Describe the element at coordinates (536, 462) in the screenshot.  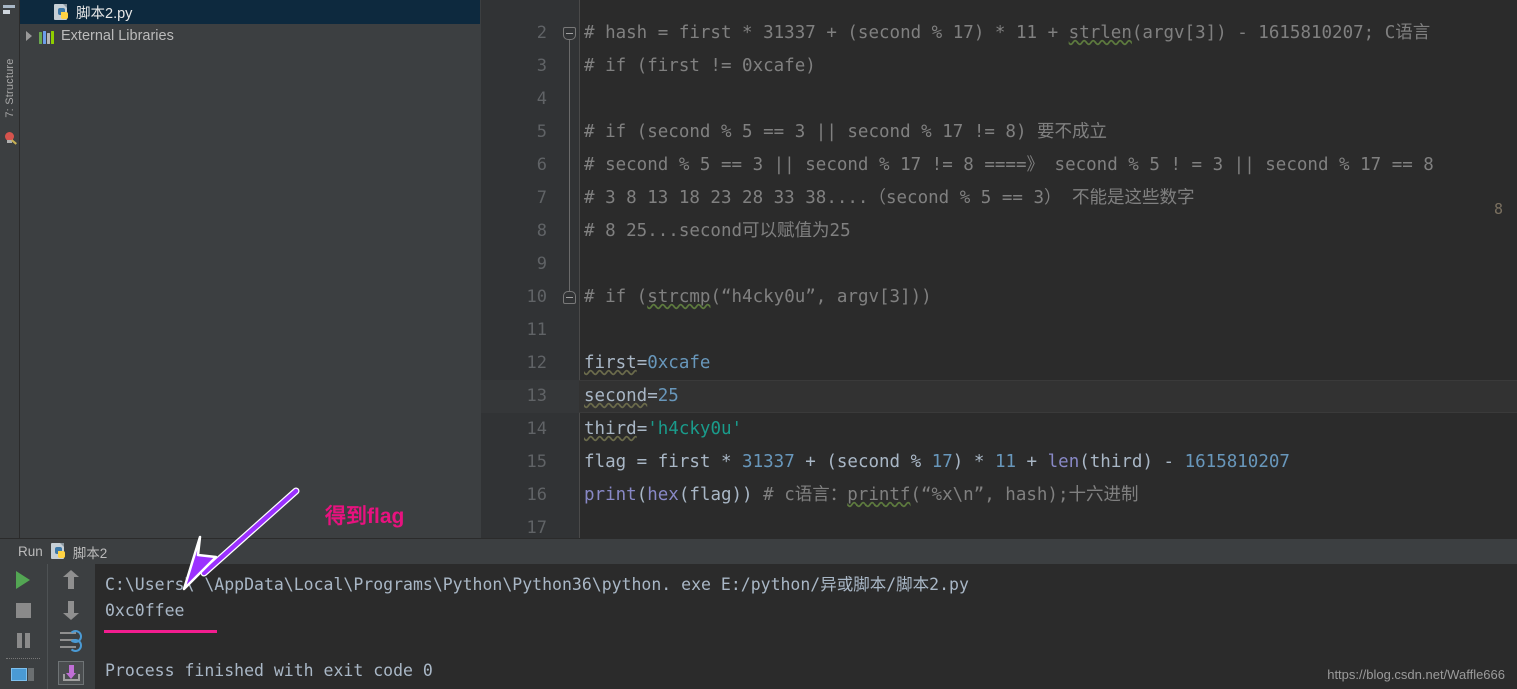
I see `line-number: 15` at that location.